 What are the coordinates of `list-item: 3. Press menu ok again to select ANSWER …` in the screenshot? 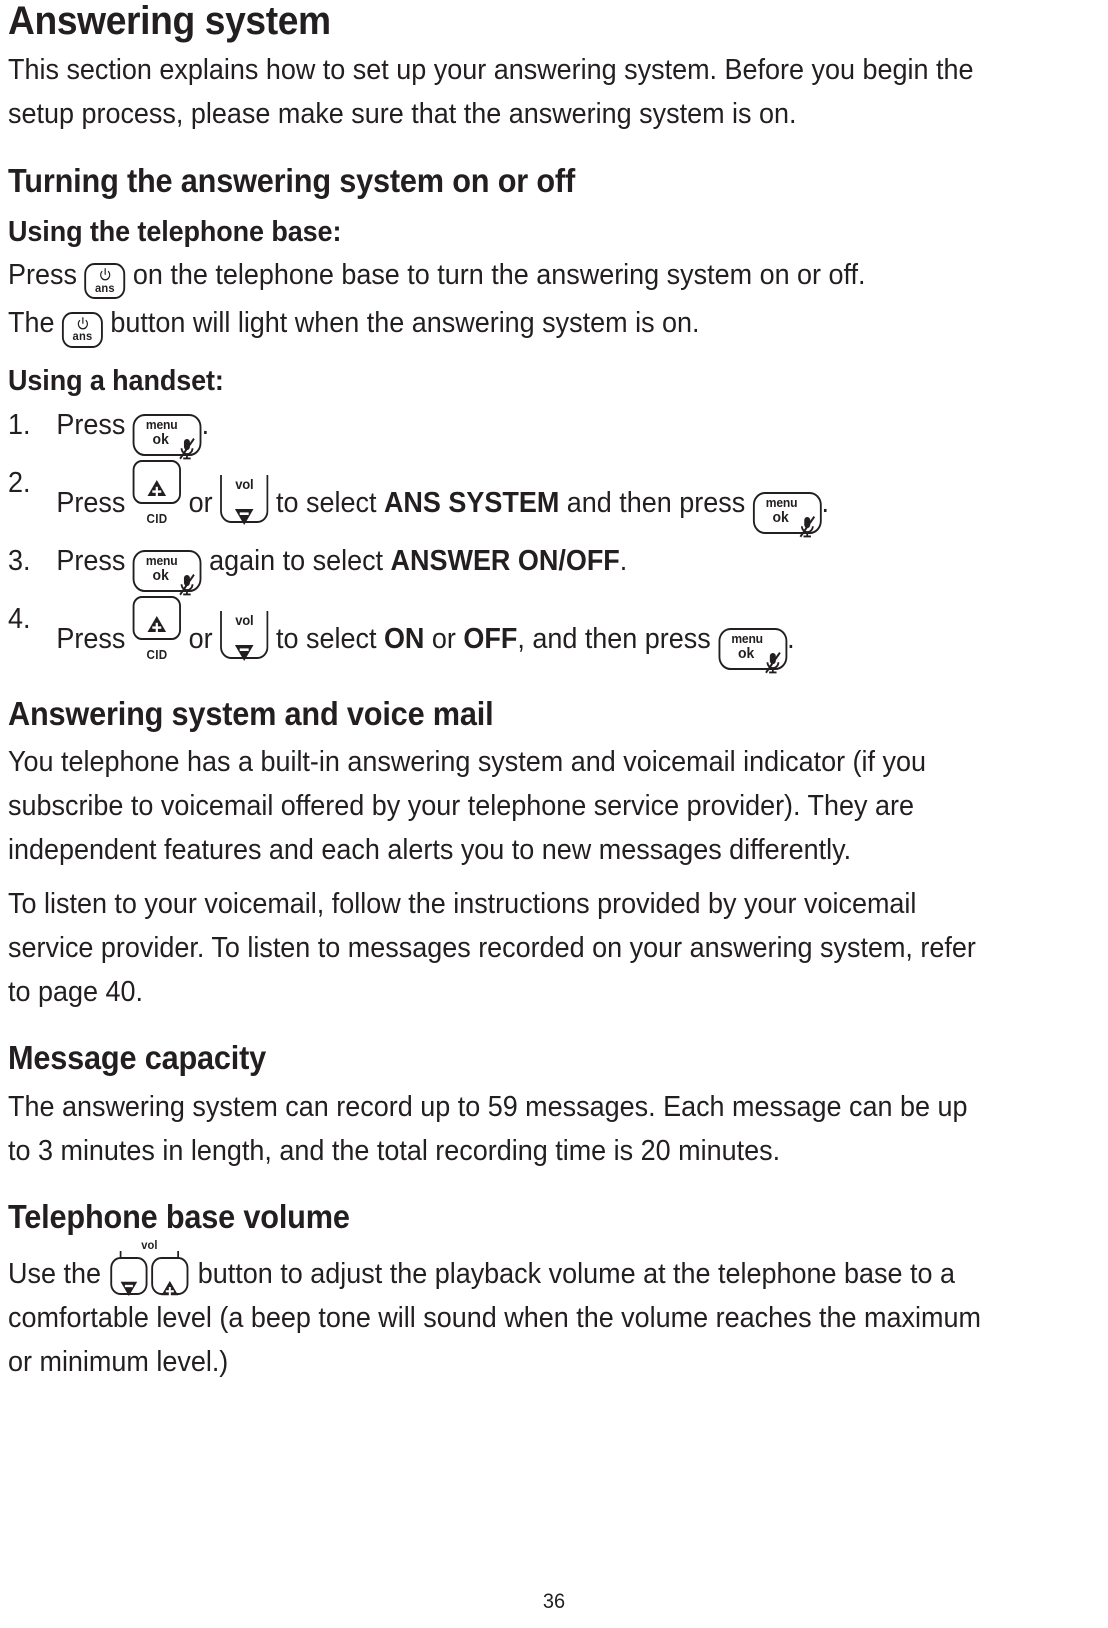 It's located at (498, 567).